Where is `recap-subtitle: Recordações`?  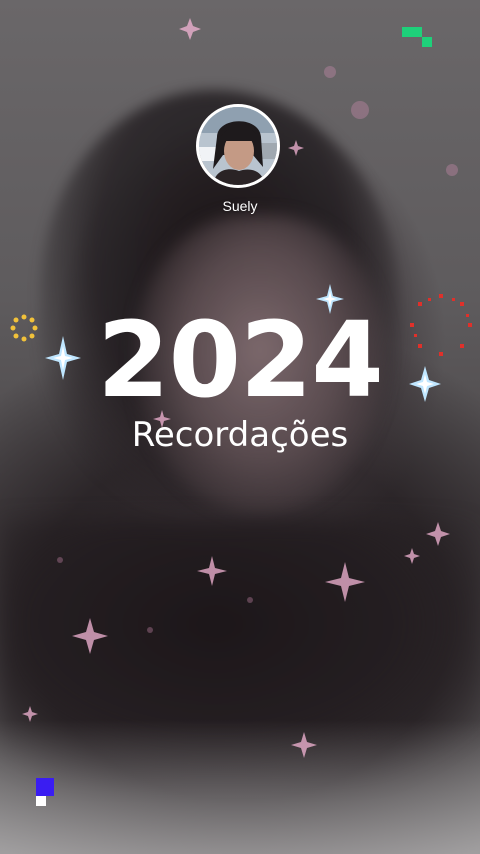 recap-subtitle: Recordações is located at coordinates (240, 435).